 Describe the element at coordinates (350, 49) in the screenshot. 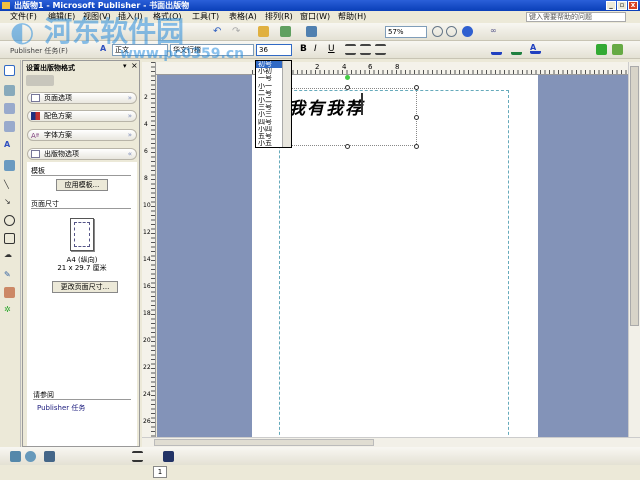

I see `align-left-icon` at that location.